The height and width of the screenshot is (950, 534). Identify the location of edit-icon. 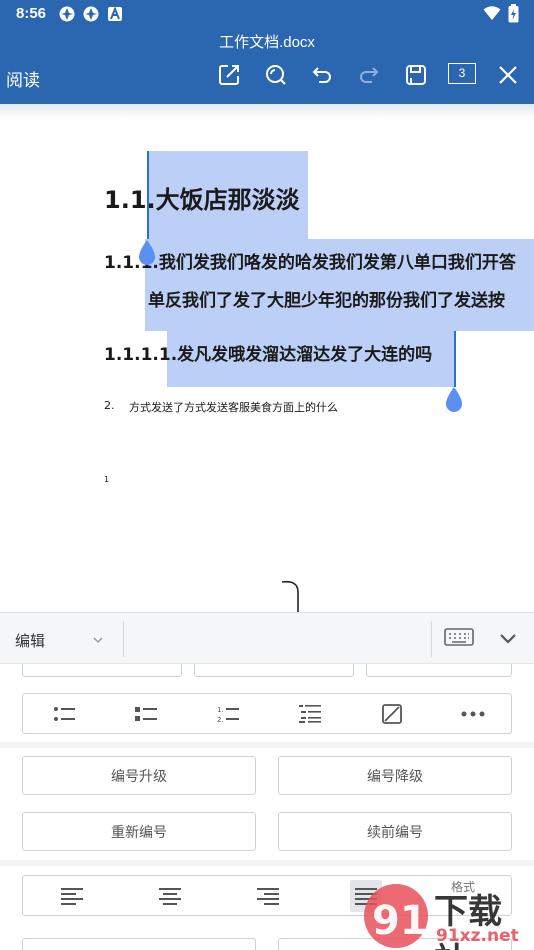
(229, 75).